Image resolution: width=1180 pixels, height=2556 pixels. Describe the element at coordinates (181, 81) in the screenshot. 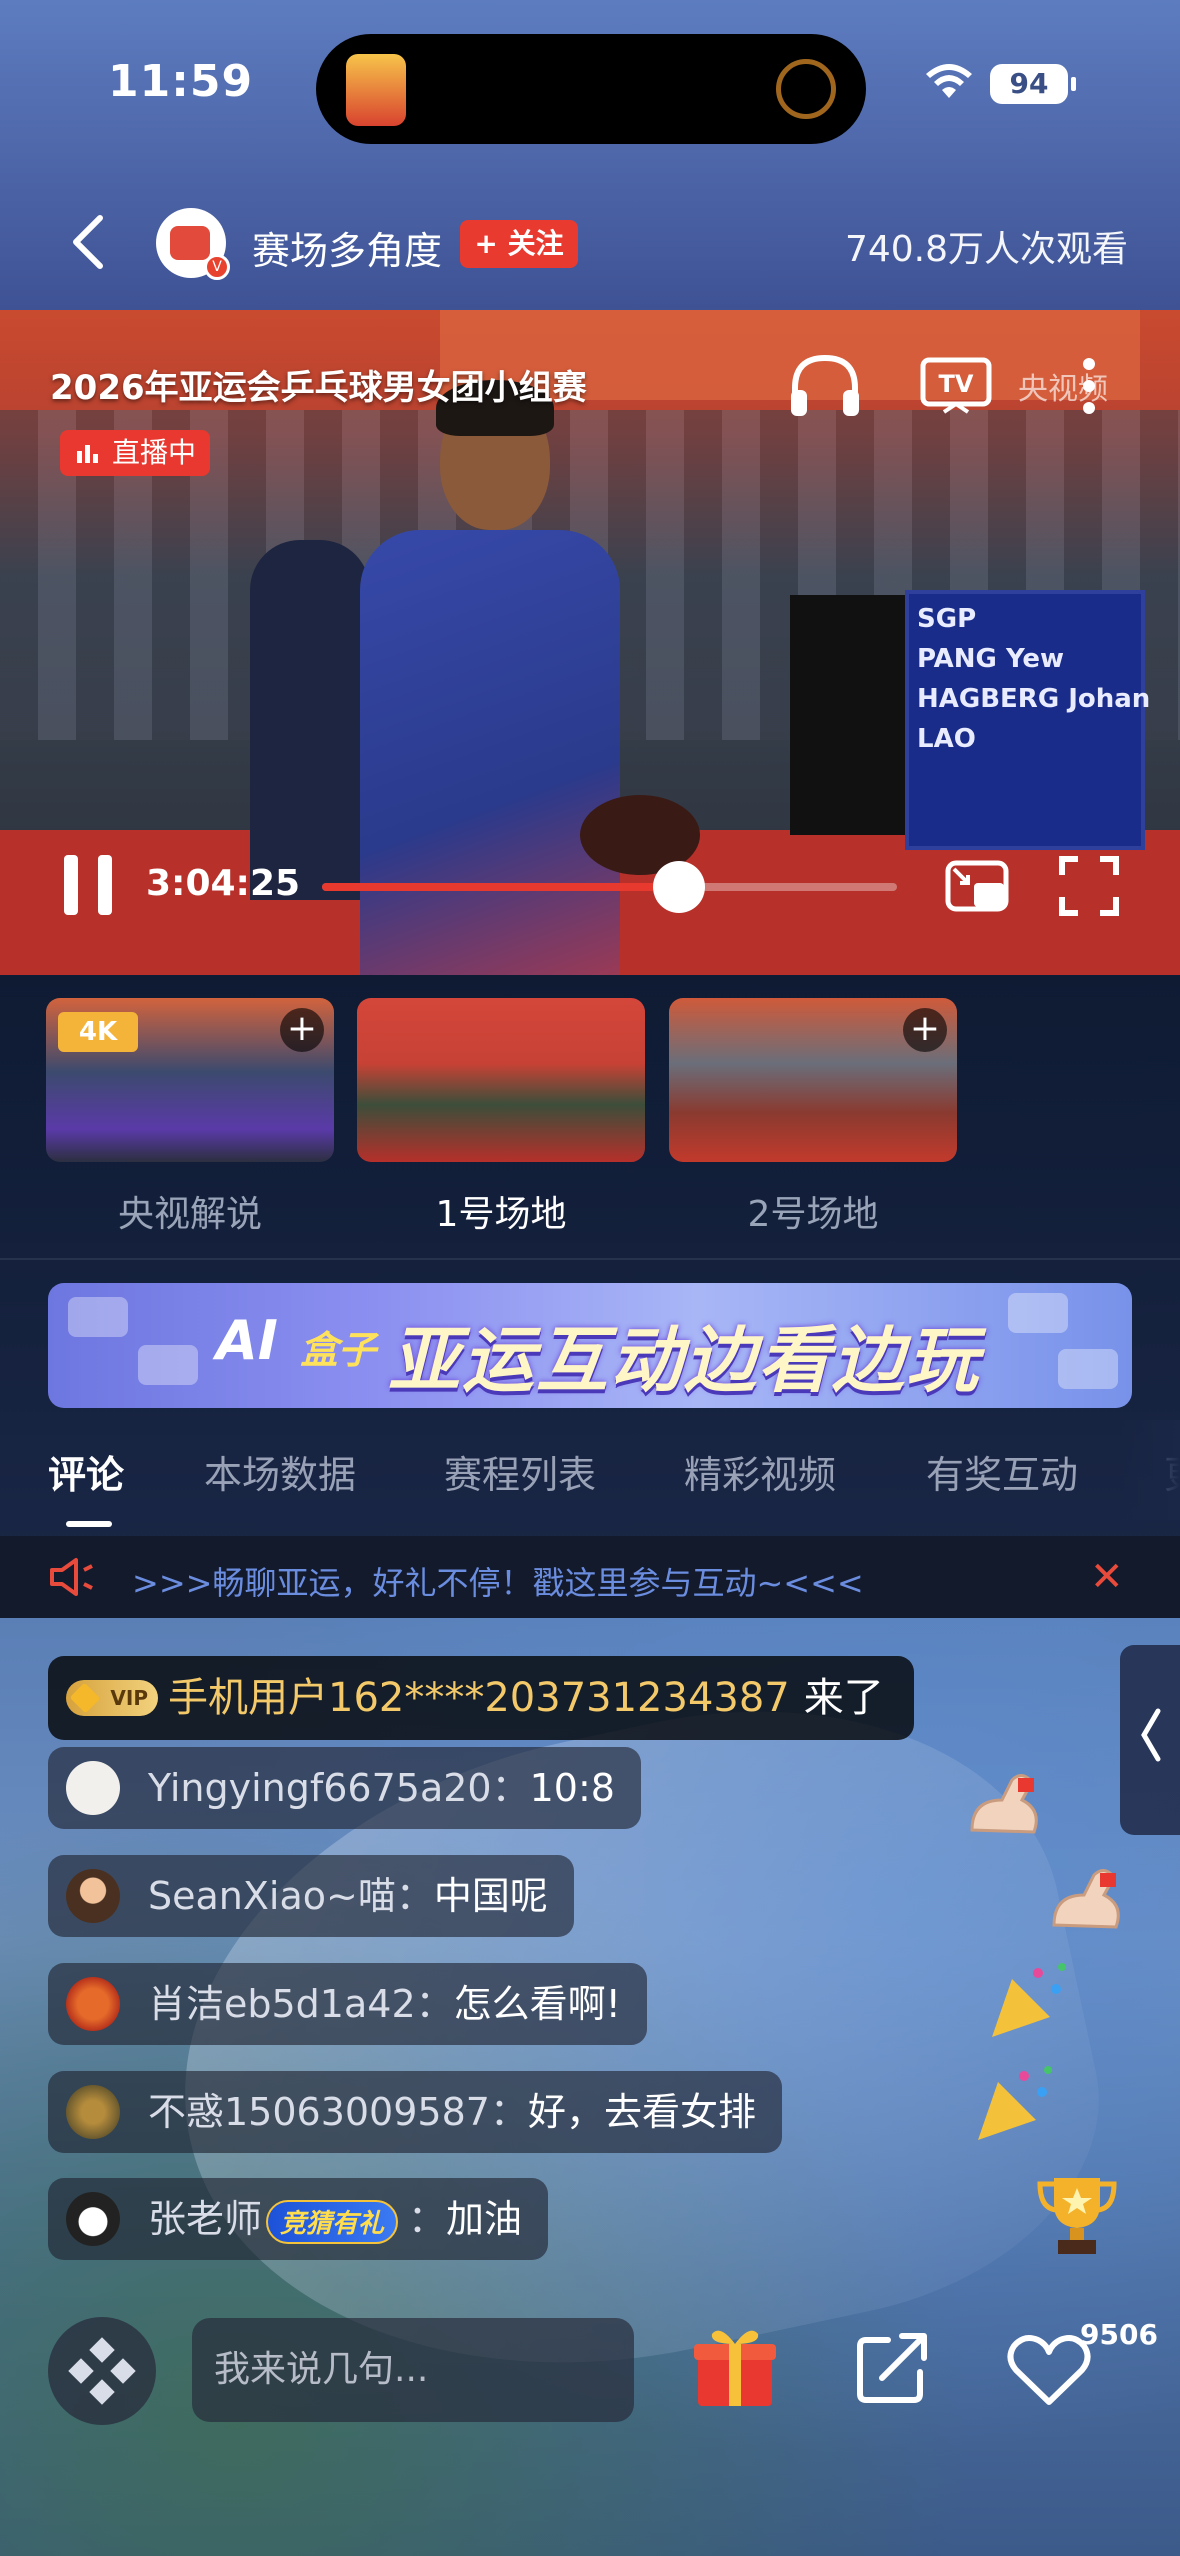

I see `status-time: 11:59` at that location.